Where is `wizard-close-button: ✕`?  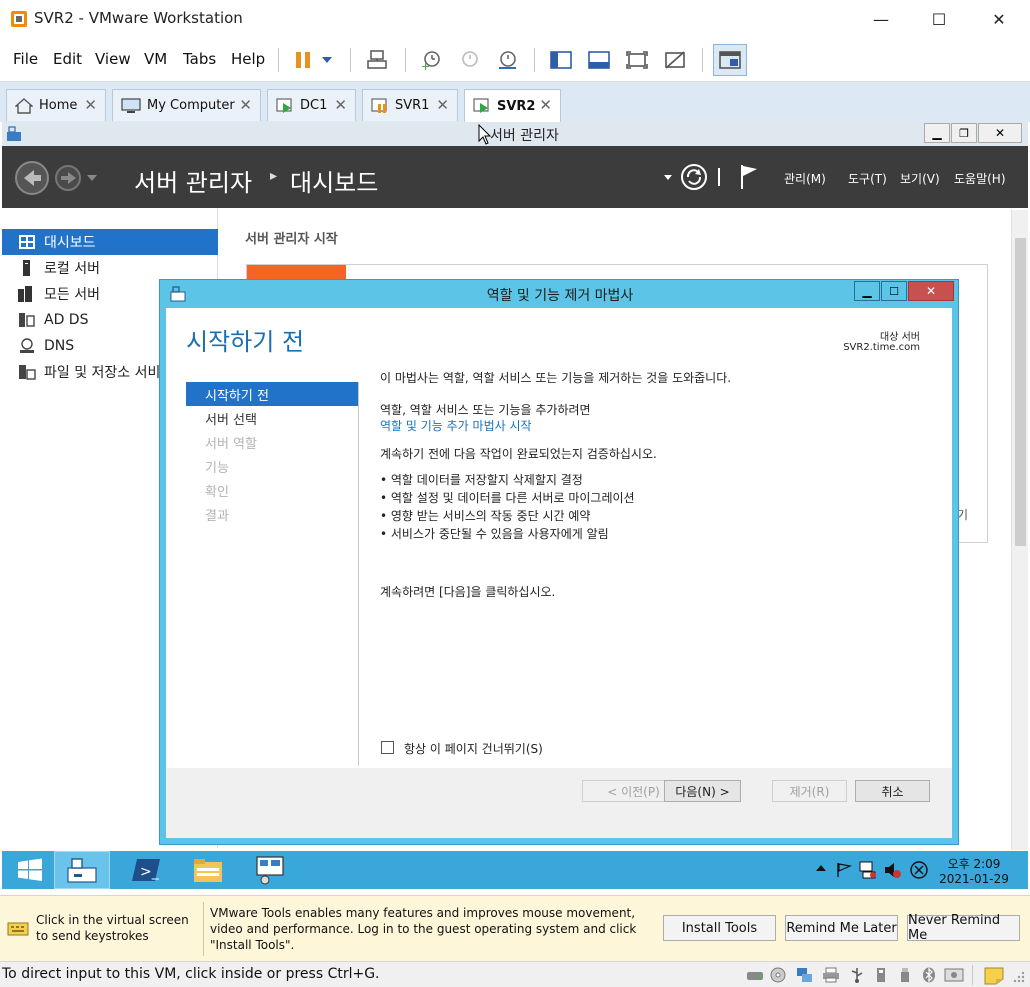
wizard-close-button: ✕ is located at coordinates (931, 291).